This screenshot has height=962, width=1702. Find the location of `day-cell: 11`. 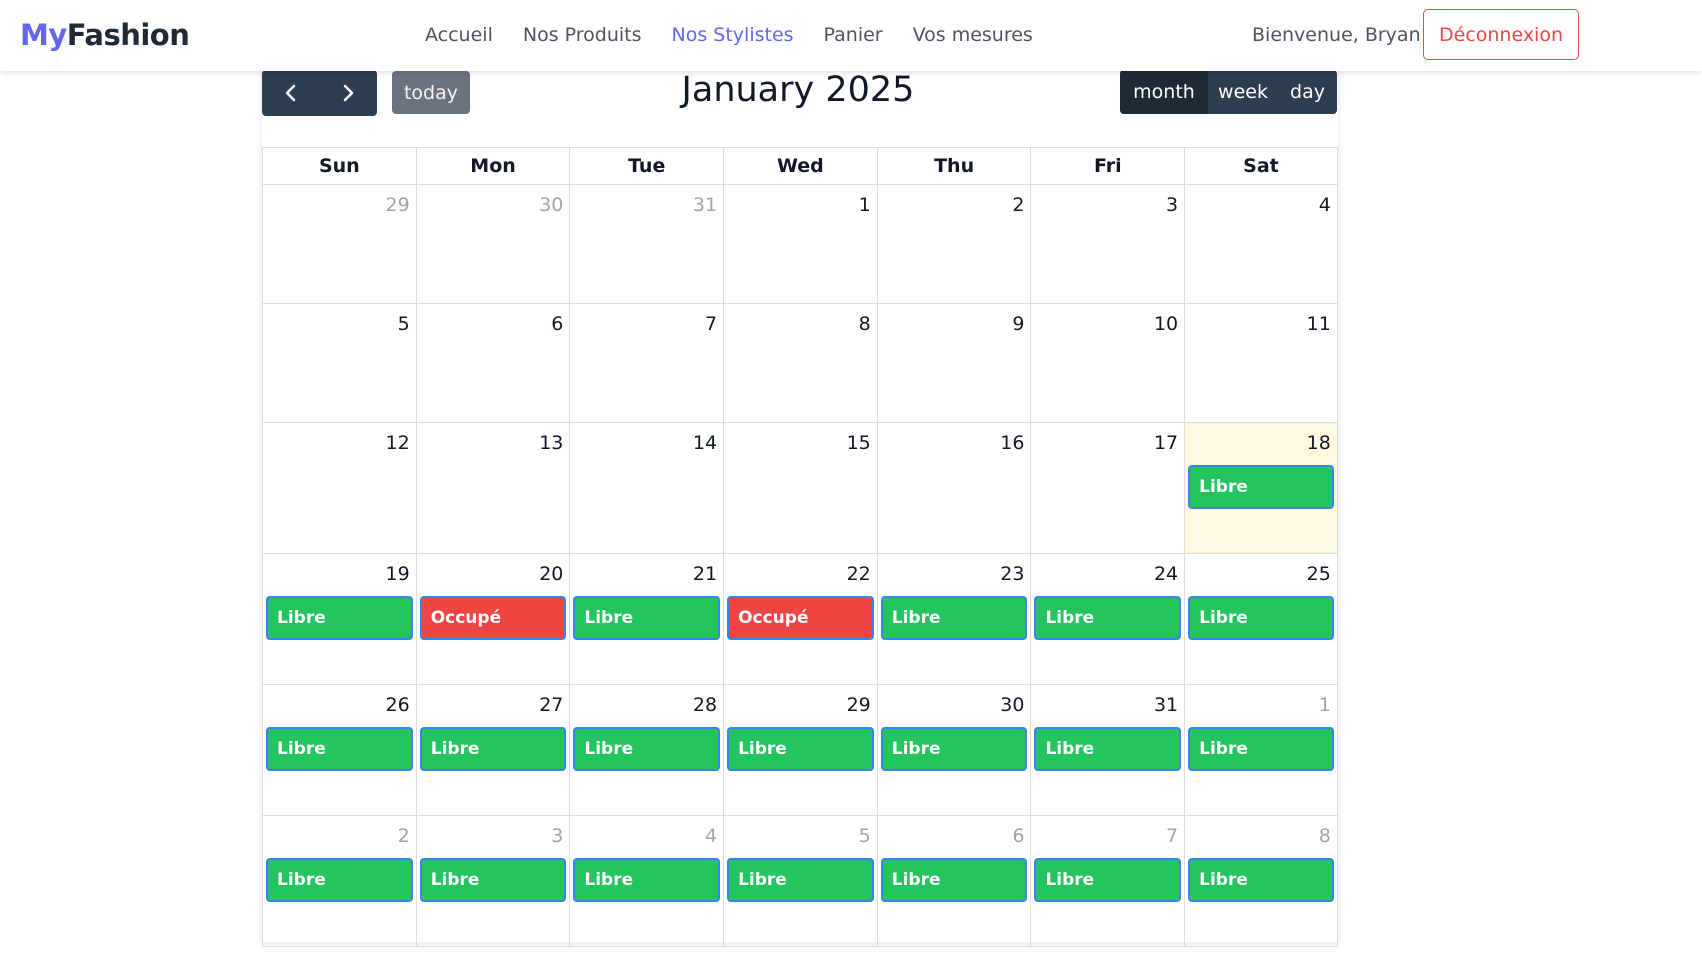

day-cell: 11 is located at coordinates (1261, 363).